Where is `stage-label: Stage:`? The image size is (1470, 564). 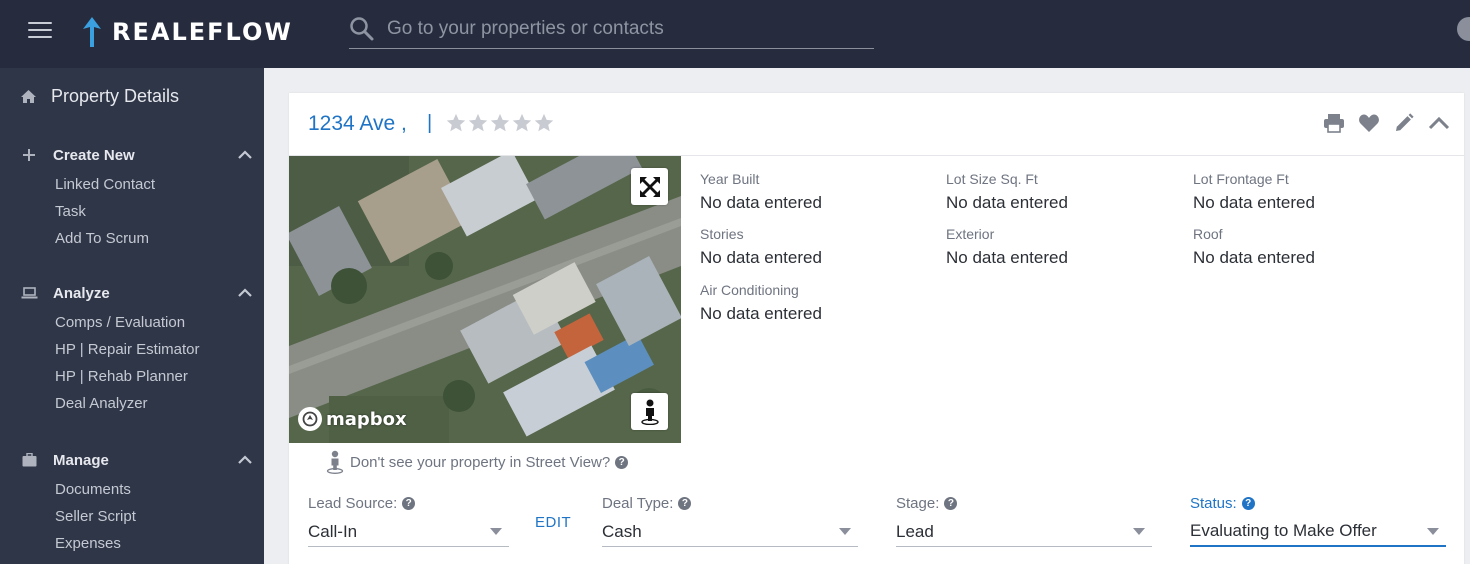
stage-label: Stage: is located at coordinates (918, 503).